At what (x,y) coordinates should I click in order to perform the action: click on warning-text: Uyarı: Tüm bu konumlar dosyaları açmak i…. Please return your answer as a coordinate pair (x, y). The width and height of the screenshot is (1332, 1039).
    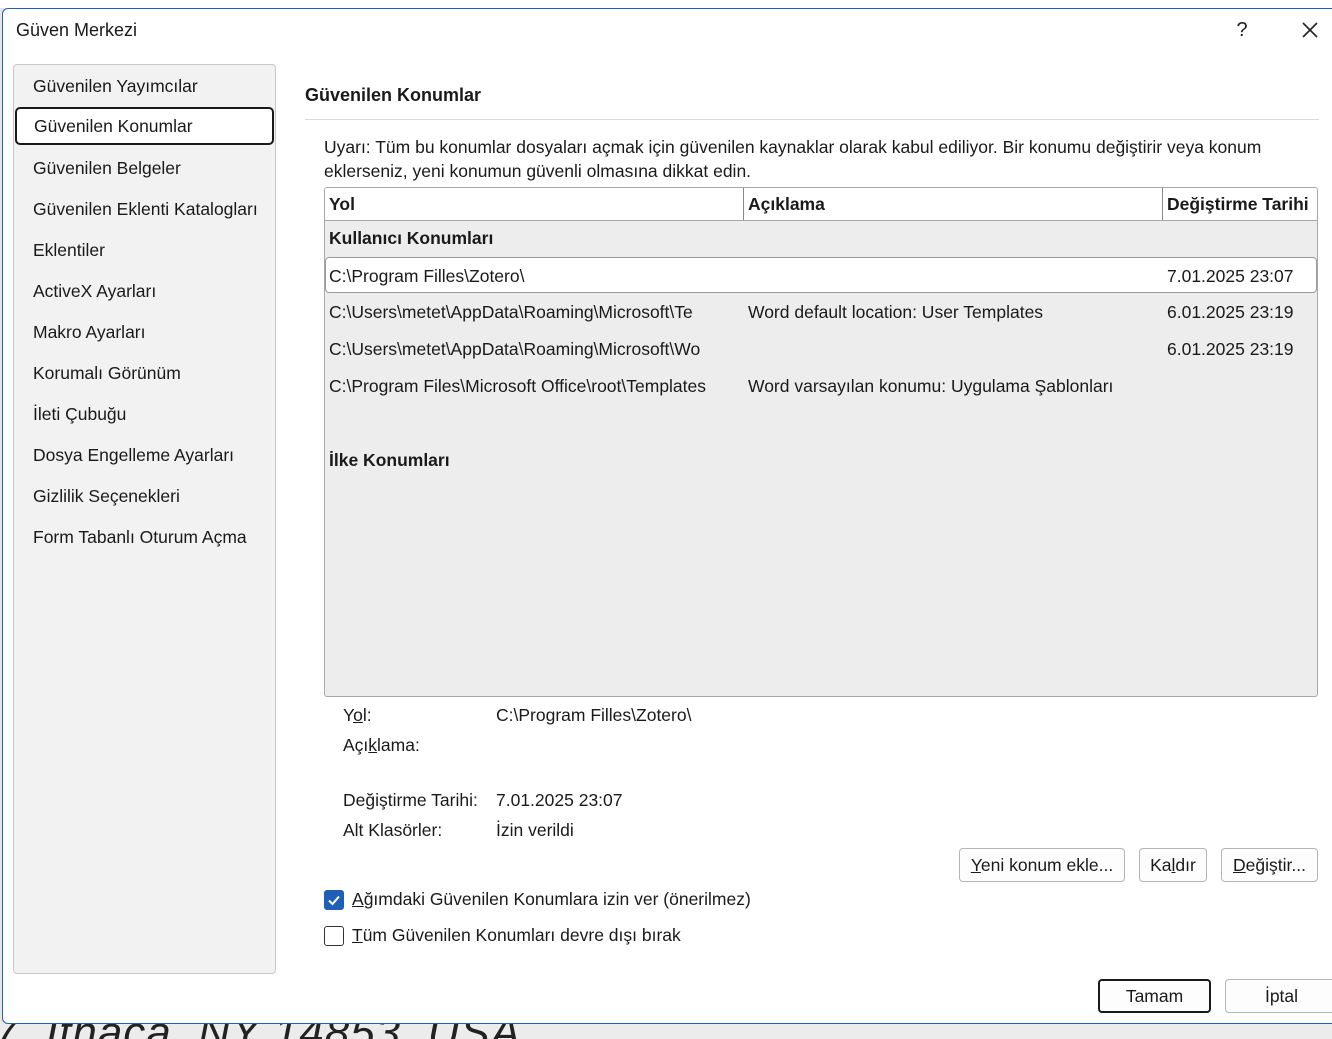
    Looking at the image, I should click on (793, 159).